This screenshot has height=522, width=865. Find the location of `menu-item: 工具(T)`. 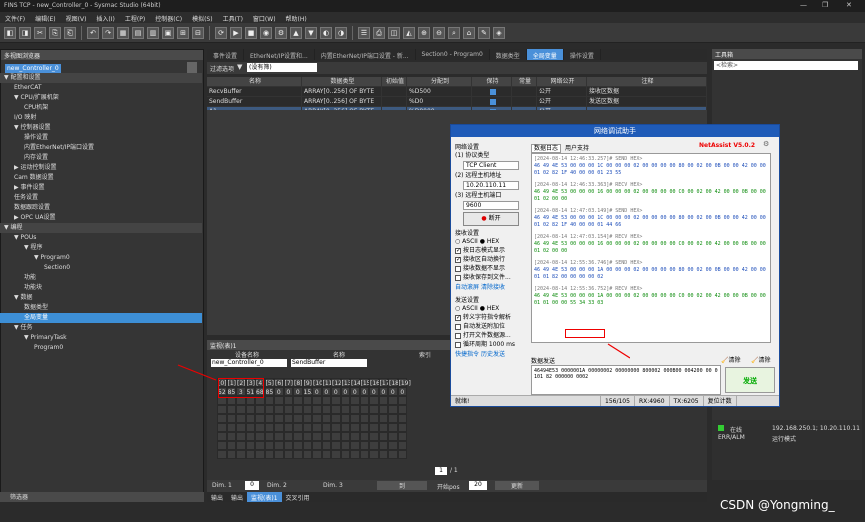

menu-item: 工具(T) is located at coordinates (233, 17).